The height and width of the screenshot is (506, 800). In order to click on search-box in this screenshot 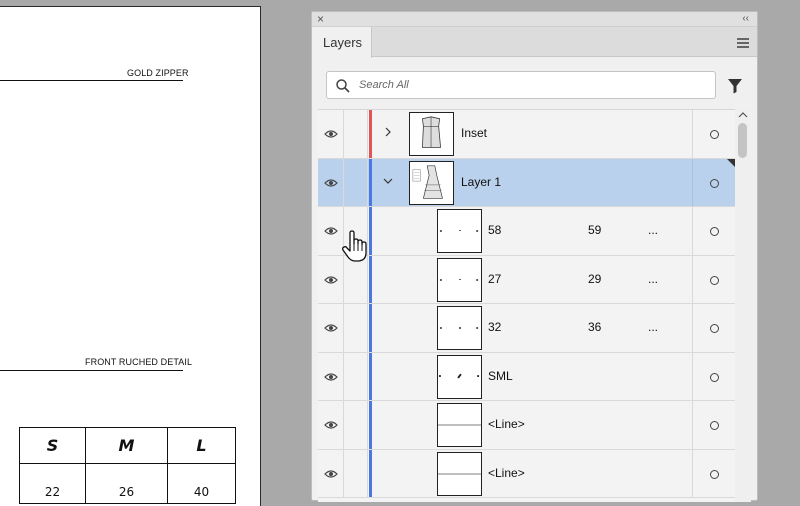, I will do `click(521, 85)`.